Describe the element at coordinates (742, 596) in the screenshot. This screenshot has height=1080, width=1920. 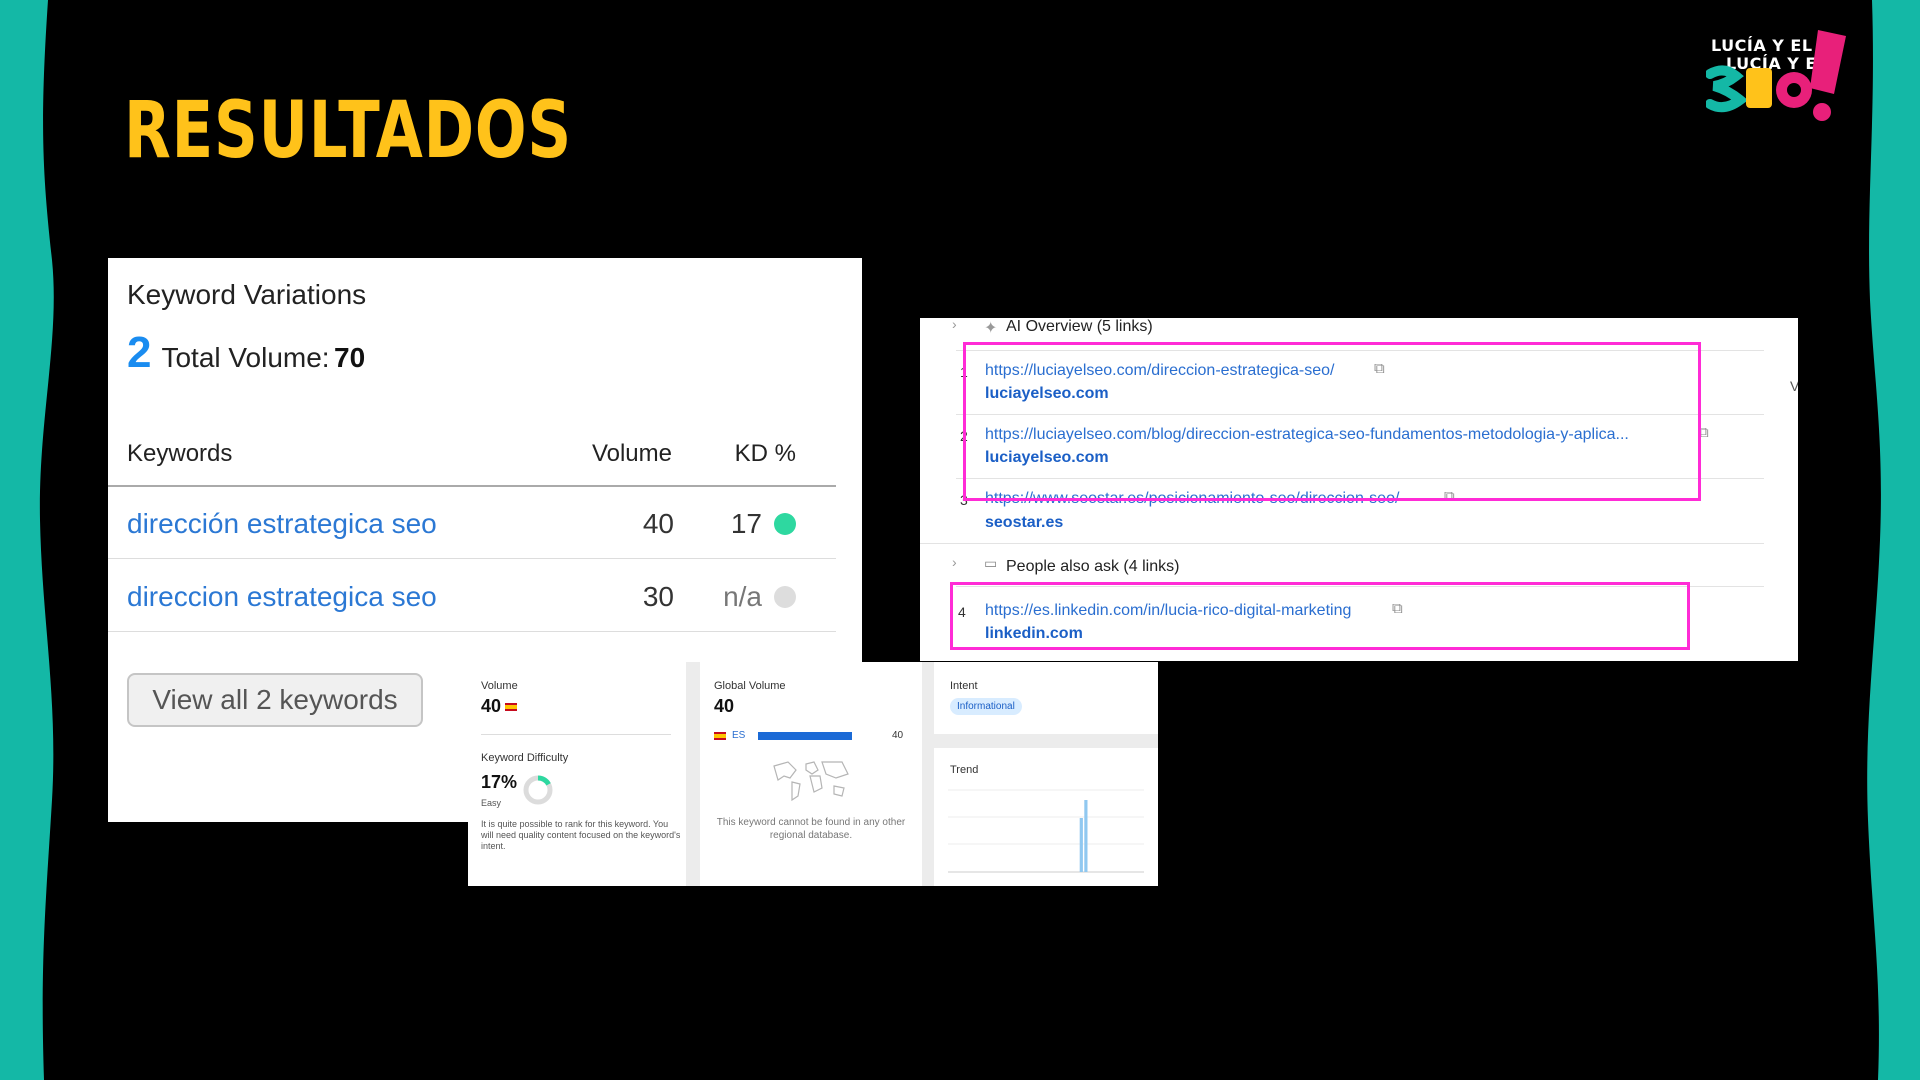
I see `keyword-kd: n/a` at that location.